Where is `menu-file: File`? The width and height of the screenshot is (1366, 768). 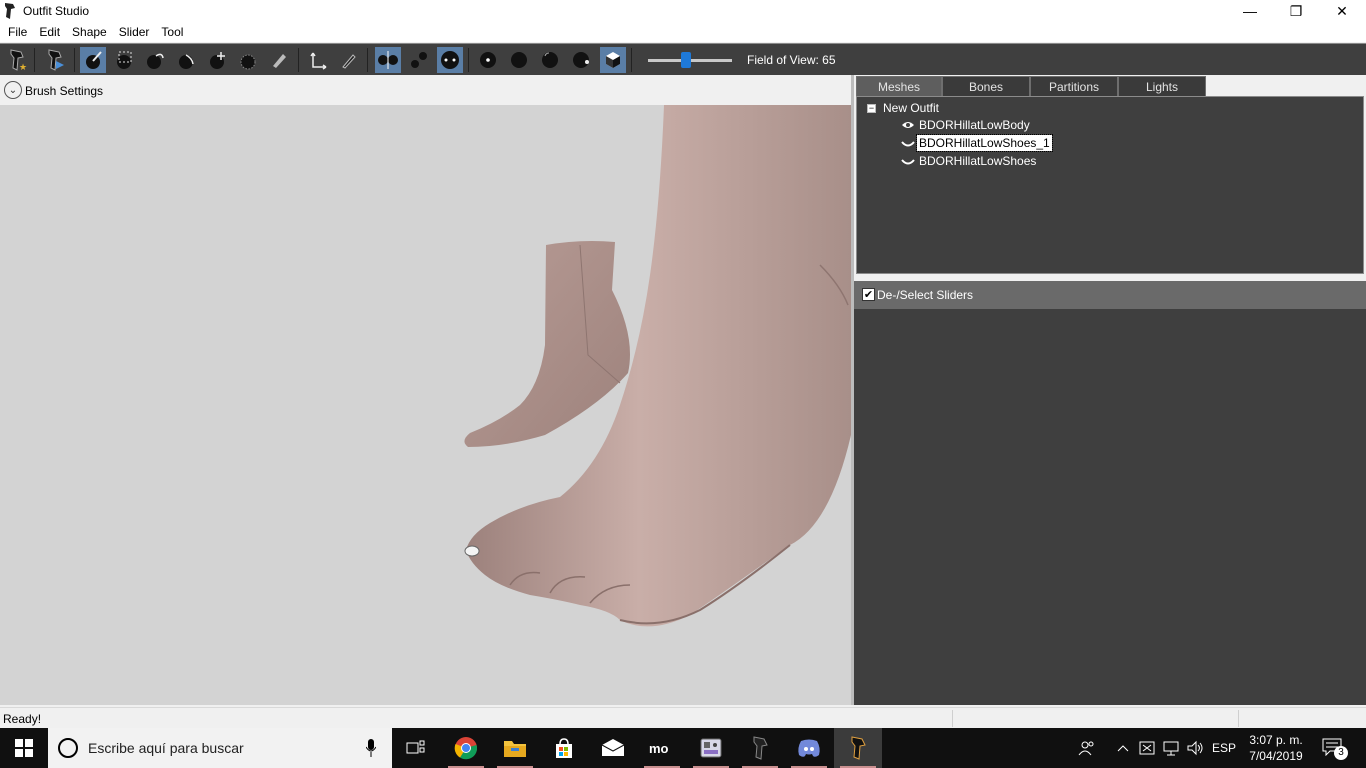
menu-file: File is located at coordinates (17, 32).